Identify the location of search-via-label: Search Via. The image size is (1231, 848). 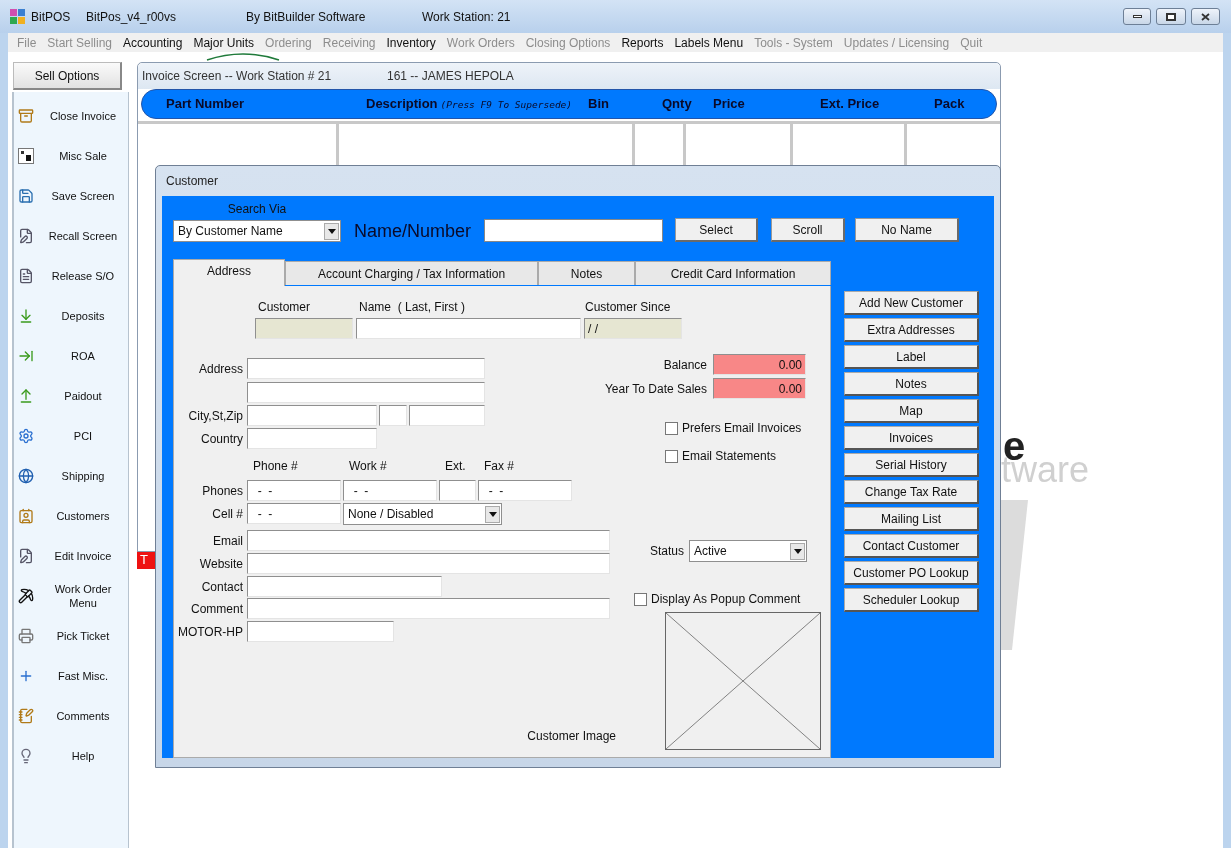
(257, 209).